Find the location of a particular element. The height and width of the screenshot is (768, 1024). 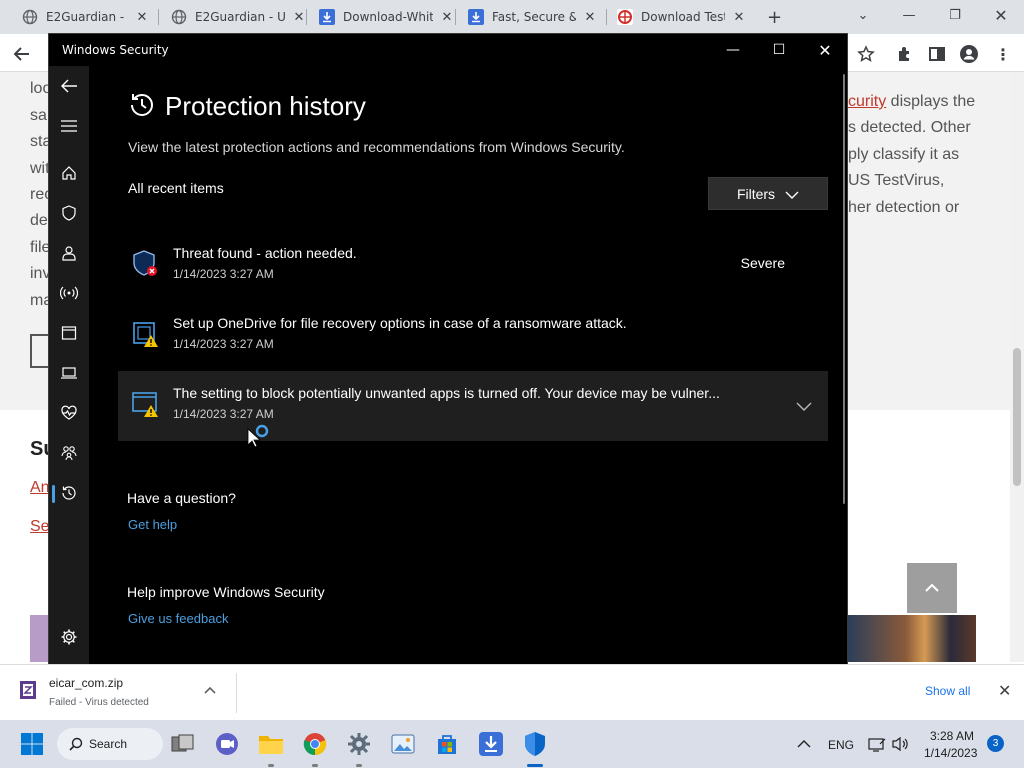

app-browser-control-icon is located at coordinates (69, 333).